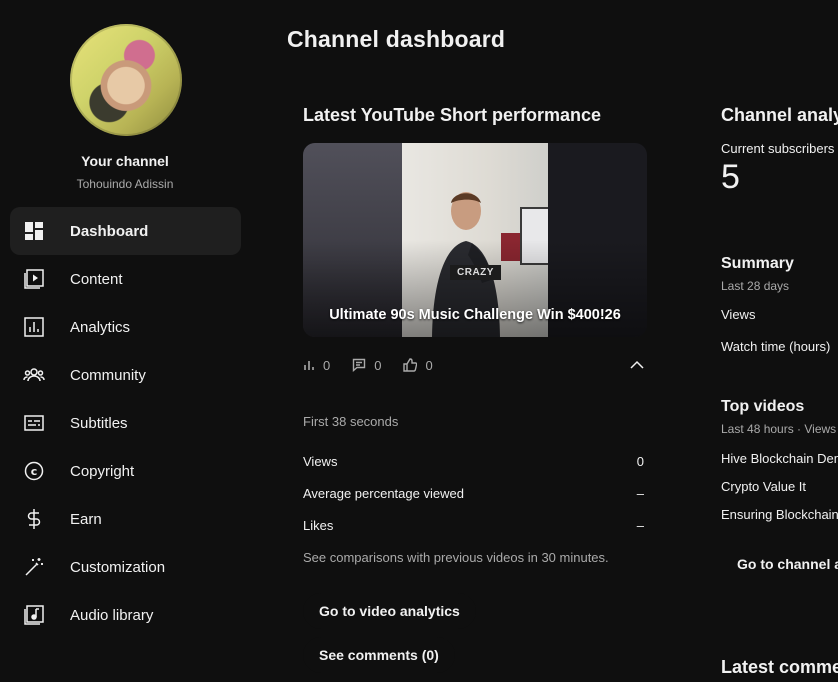 Image resolution: width=838 pixels, height=682 pixels. What do you see at coordinates (34, 231) in the screenshot?
I see `dashboard-icon` at bounding box center [34, 231].